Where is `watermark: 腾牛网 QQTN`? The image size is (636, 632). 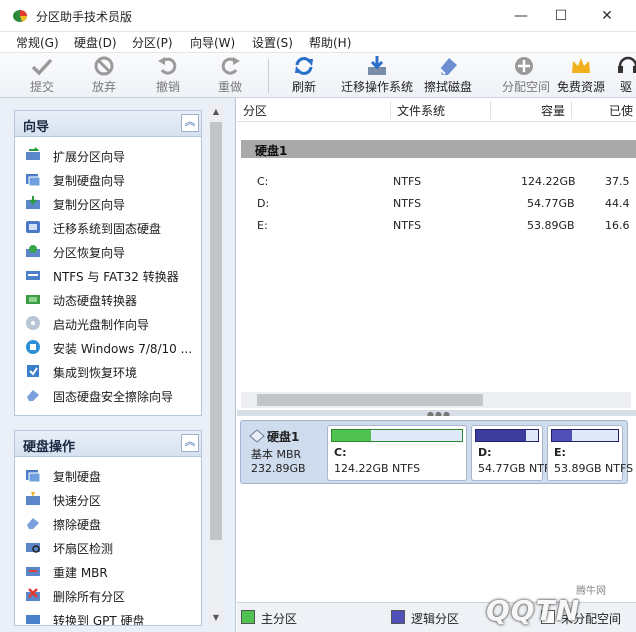 watermark: 腾牛网 QQTN is located at coordinates (538, 603).